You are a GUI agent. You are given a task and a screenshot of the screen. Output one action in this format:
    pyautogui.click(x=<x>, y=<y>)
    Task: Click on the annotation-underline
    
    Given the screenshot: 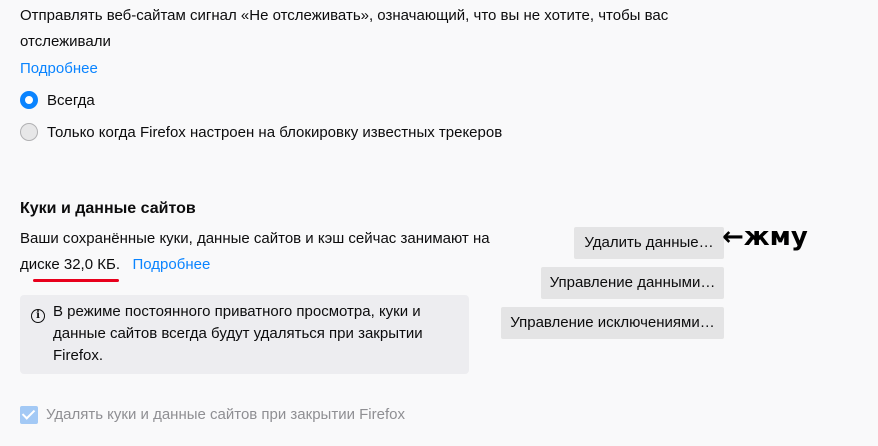 What is the action you would take?
    pyautogui.click(x=76, y=280)
    